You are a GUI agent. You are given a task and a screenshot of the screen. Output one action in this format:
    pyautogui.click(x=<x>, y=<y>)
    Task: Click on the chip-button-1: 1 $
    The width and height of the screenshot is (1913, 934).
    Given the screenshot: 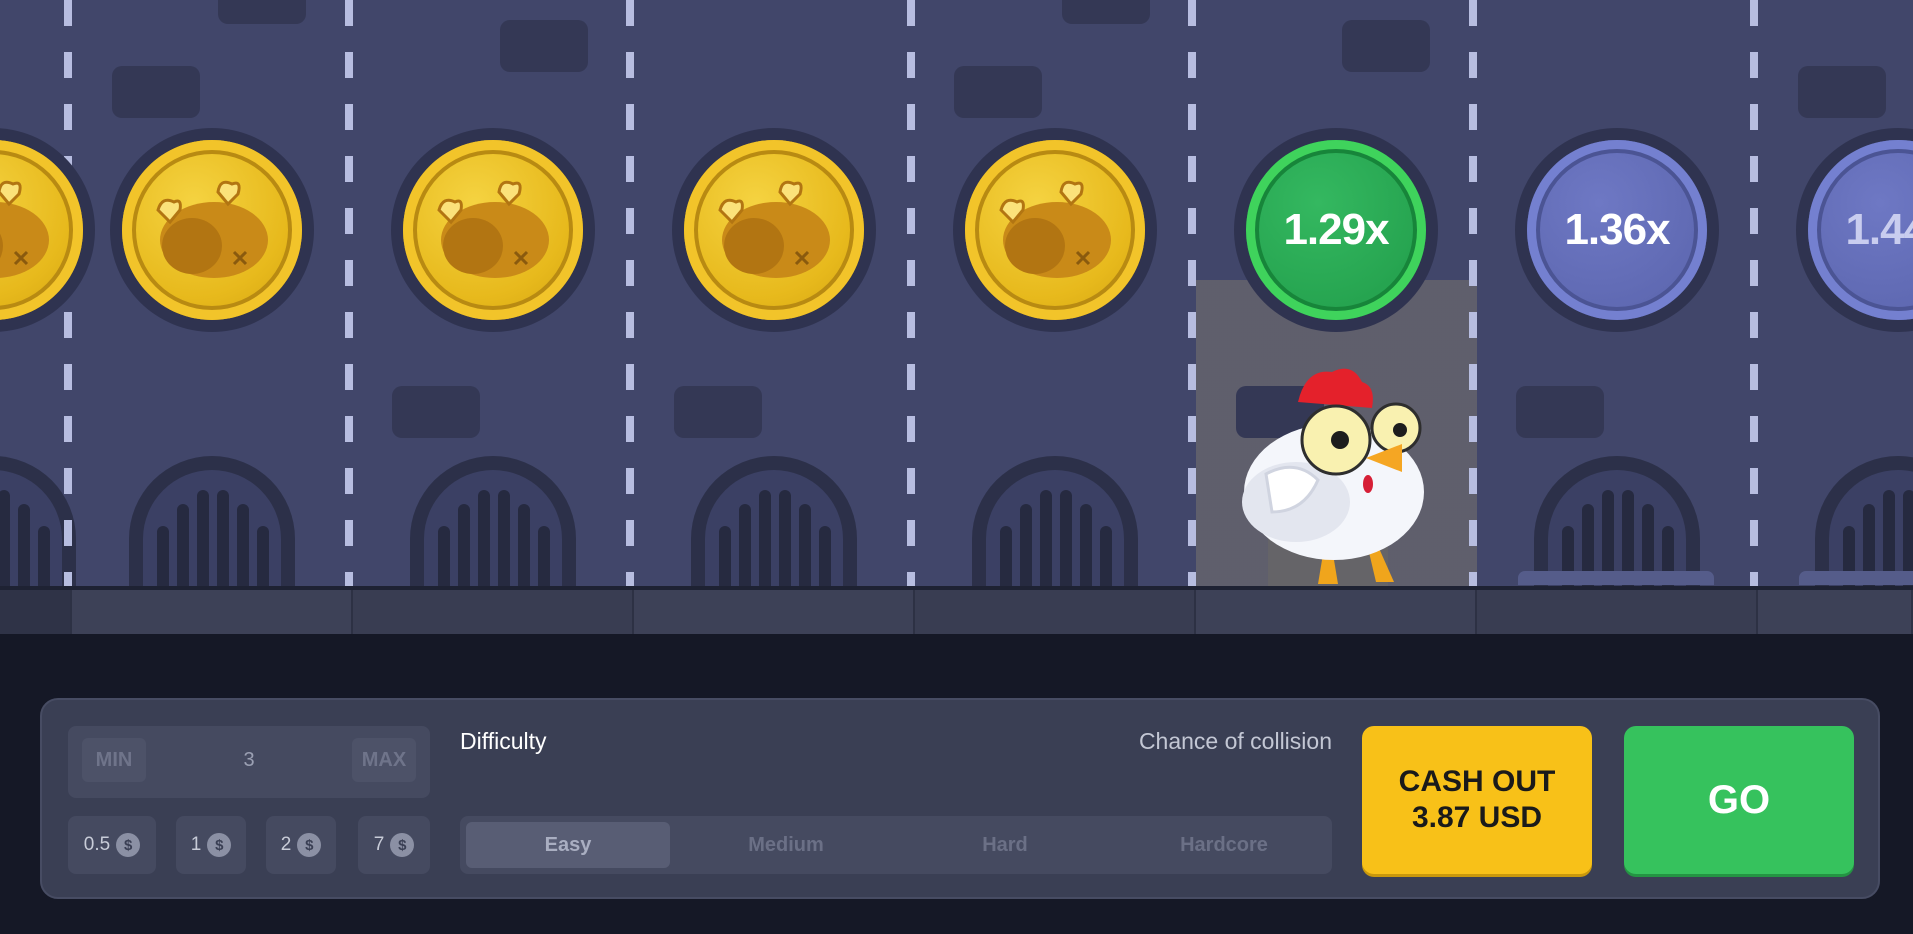 What is the action you would take?
    pyautogui.click(x=211, y=845)
    